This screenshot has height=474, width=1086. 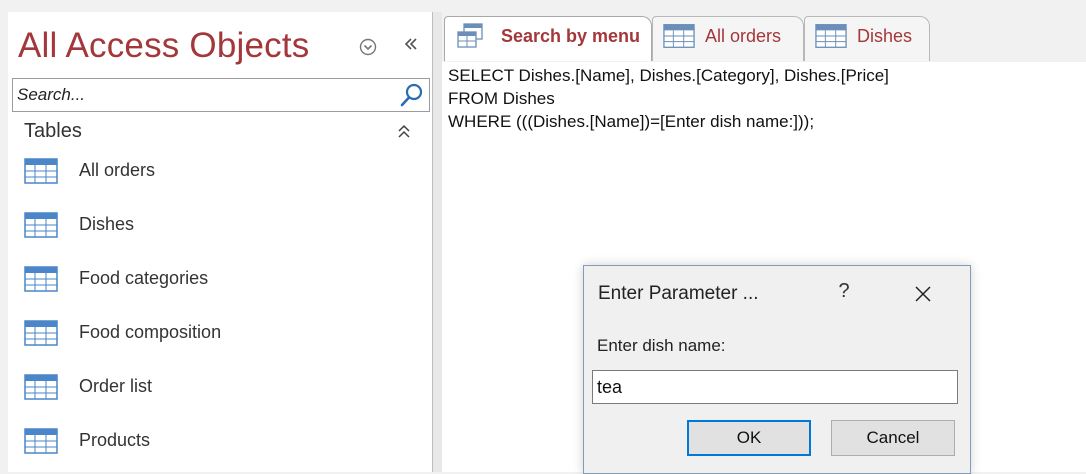 I want to click on parameter-input, so click(x=775, y=387).